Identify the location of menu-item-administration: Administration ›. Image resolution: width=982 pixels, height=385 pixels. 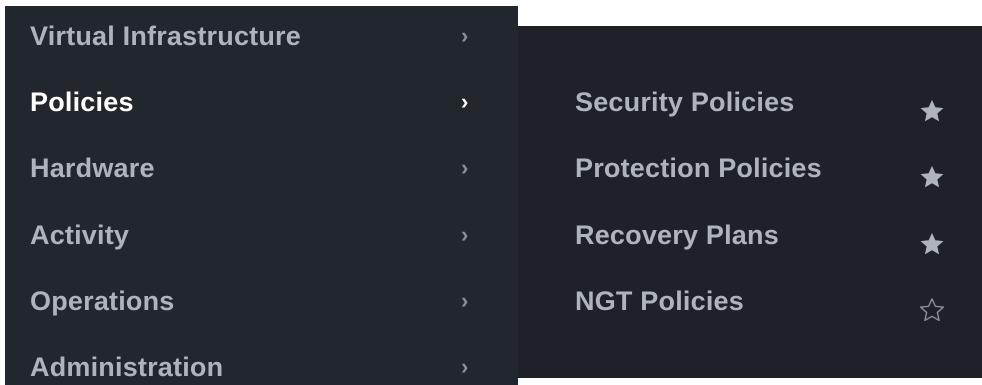
(261, 359).